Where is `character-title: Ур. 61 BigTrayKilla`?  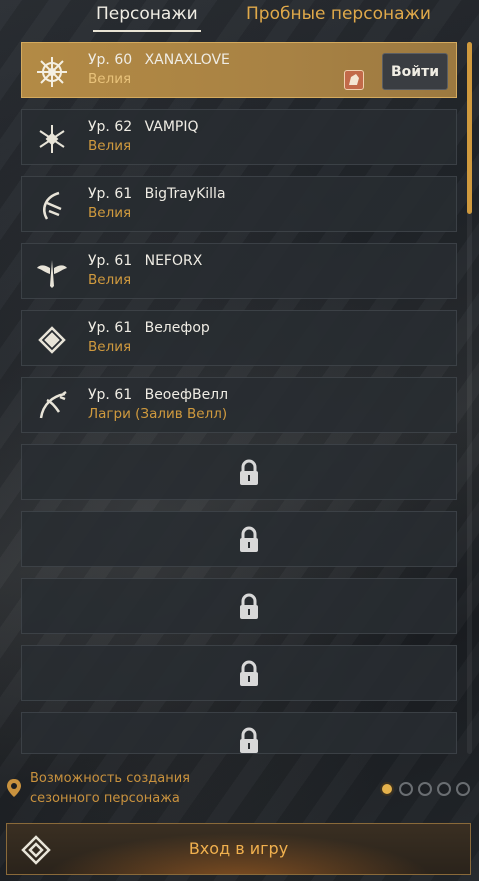
character-title: Ур. 61 BigTrayKilla is located at coordinates (157, 194).